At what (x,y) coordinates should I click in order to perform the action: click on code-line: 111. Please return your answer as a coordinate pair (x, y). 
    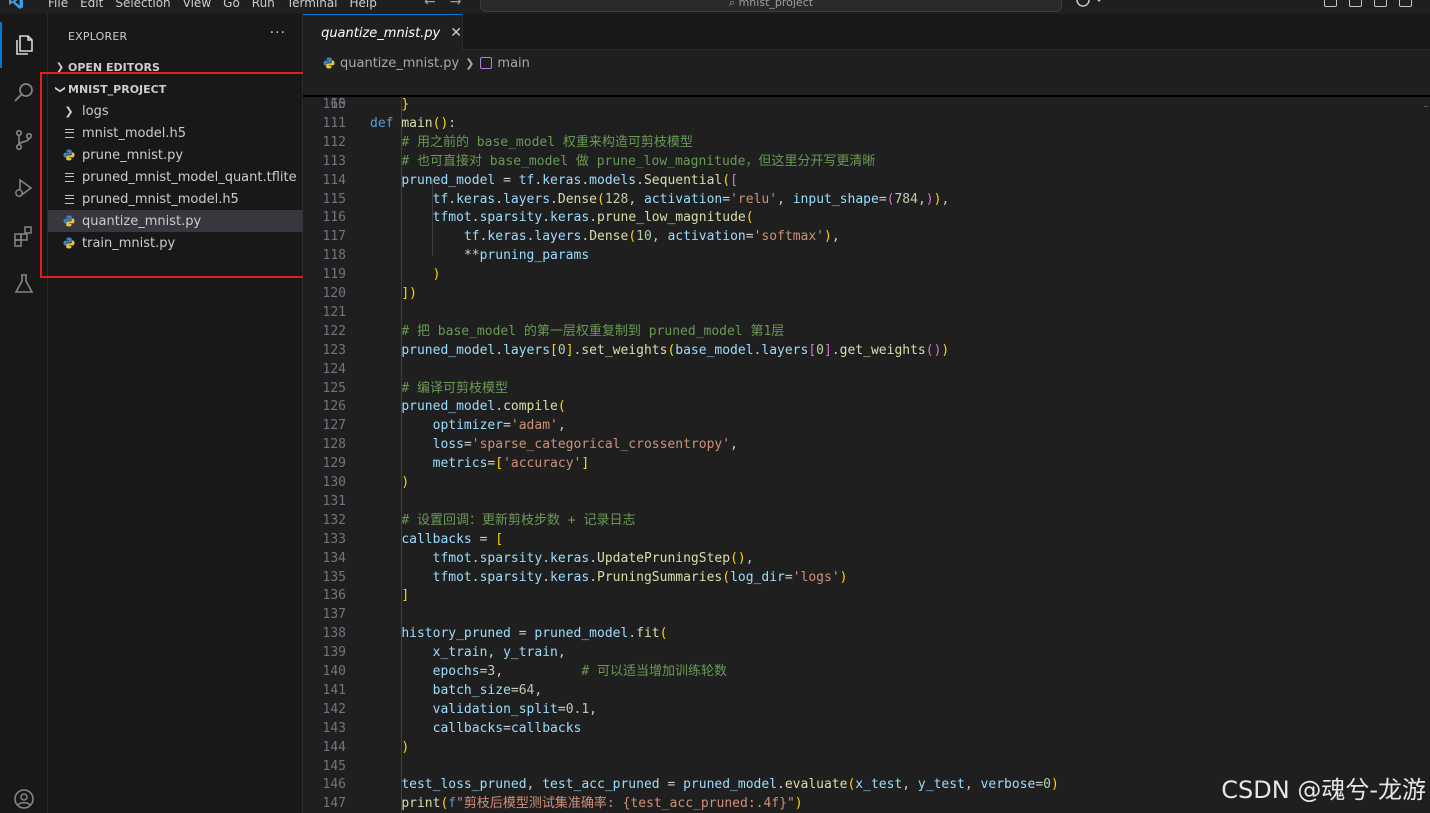
    Looking at the image, I should click on (866, 123).